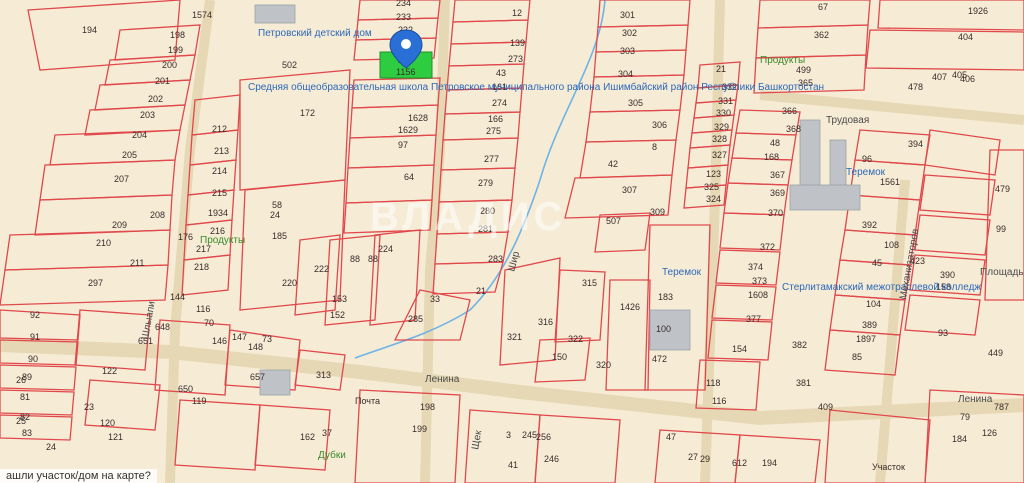 This screenshot has height=483, width=1024. I want to click on parcel-number: 209, so click(119, 225).